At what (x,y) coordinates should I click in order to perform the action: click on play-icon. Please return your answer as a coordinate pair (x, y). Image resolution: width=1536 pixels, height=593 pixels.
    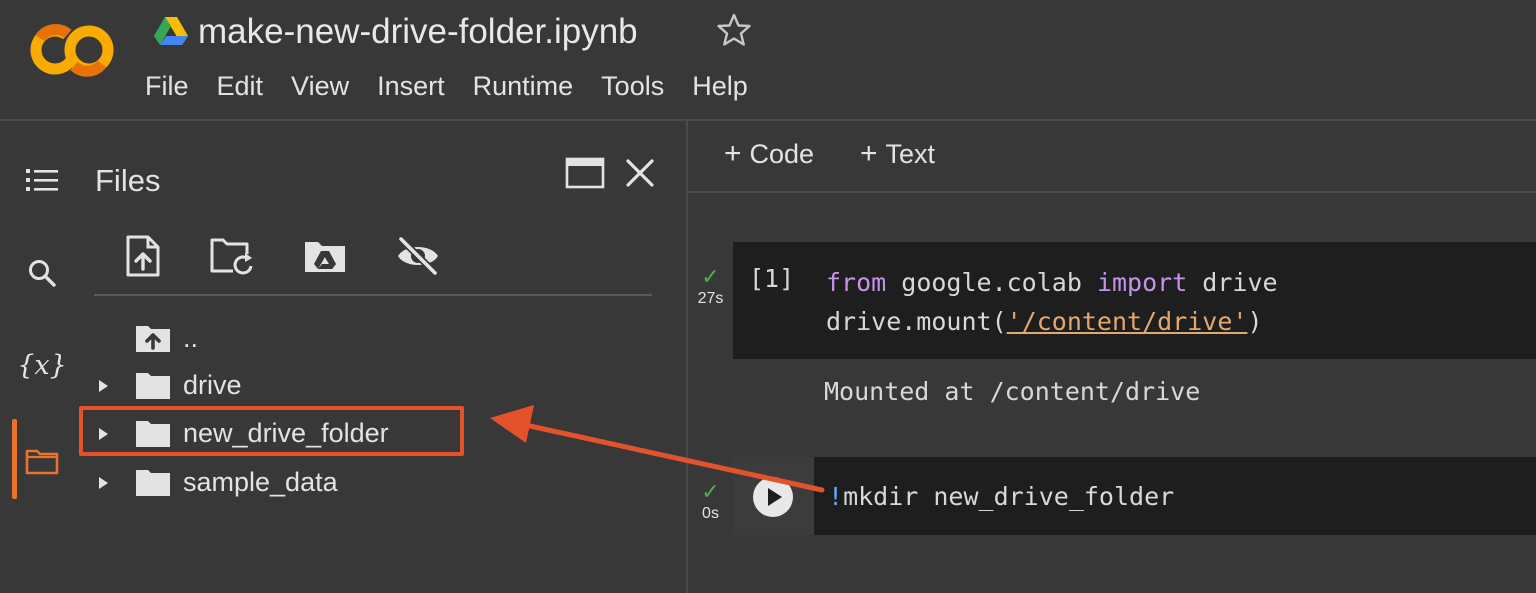
    Looking at the image, I should click on (775, 497).